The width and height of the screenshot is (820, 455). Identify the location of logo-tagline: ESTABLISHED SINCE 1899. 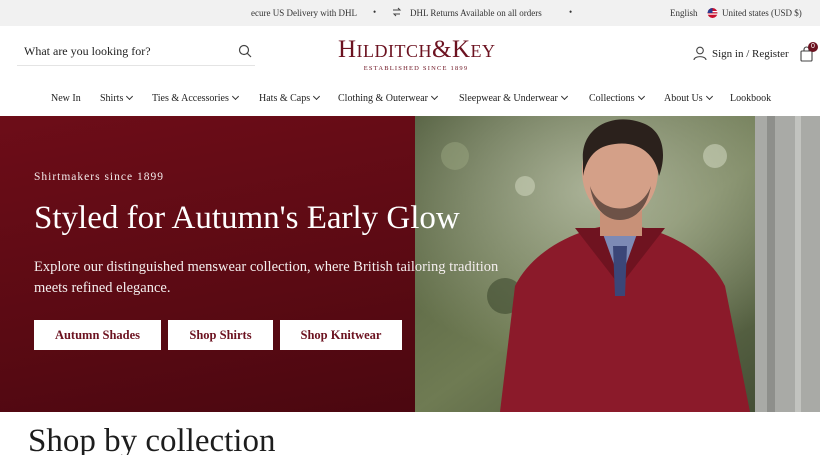
(416, 68).